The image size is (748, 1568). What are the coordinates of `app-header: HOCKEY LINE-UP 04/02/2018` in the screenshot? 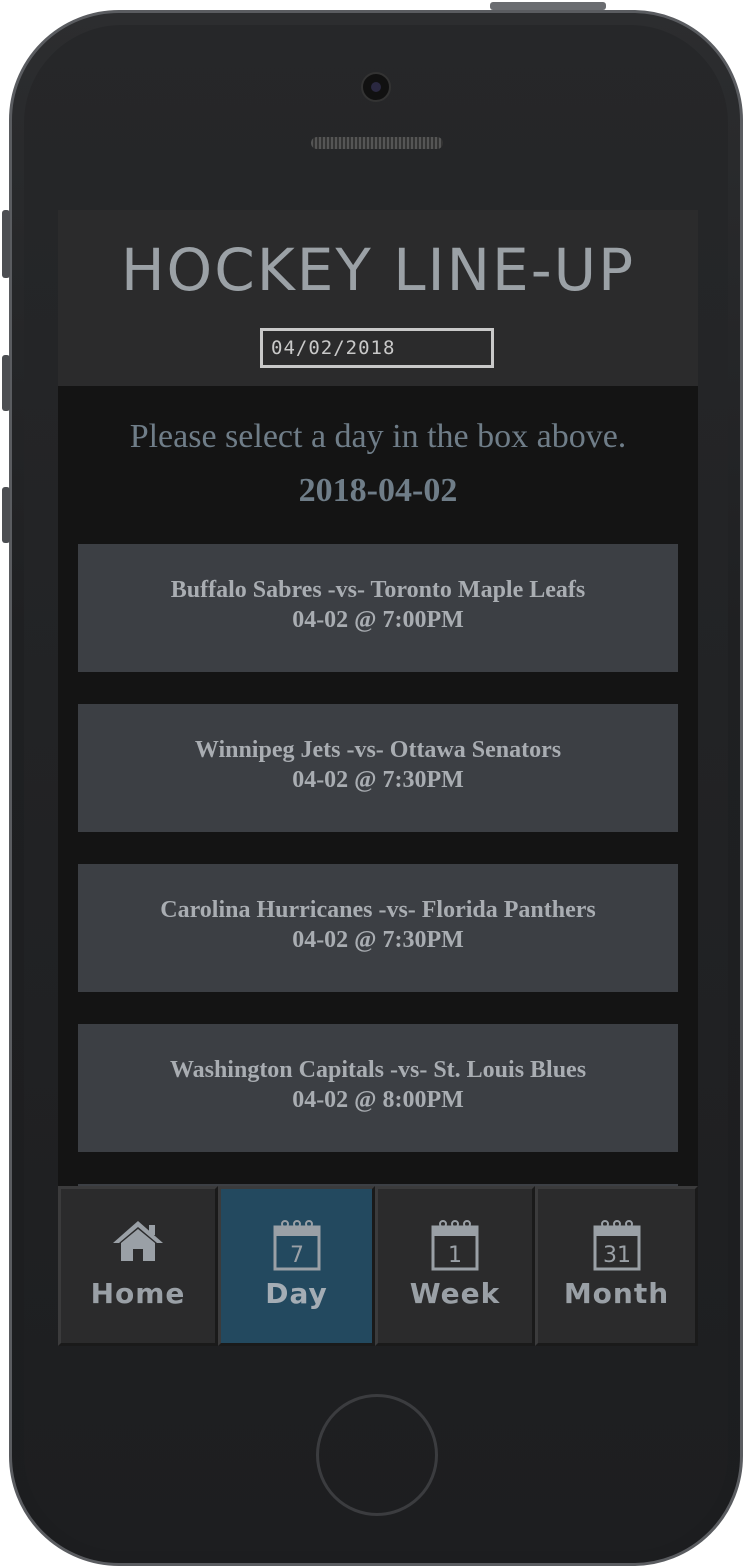 It's located at (378, 298).